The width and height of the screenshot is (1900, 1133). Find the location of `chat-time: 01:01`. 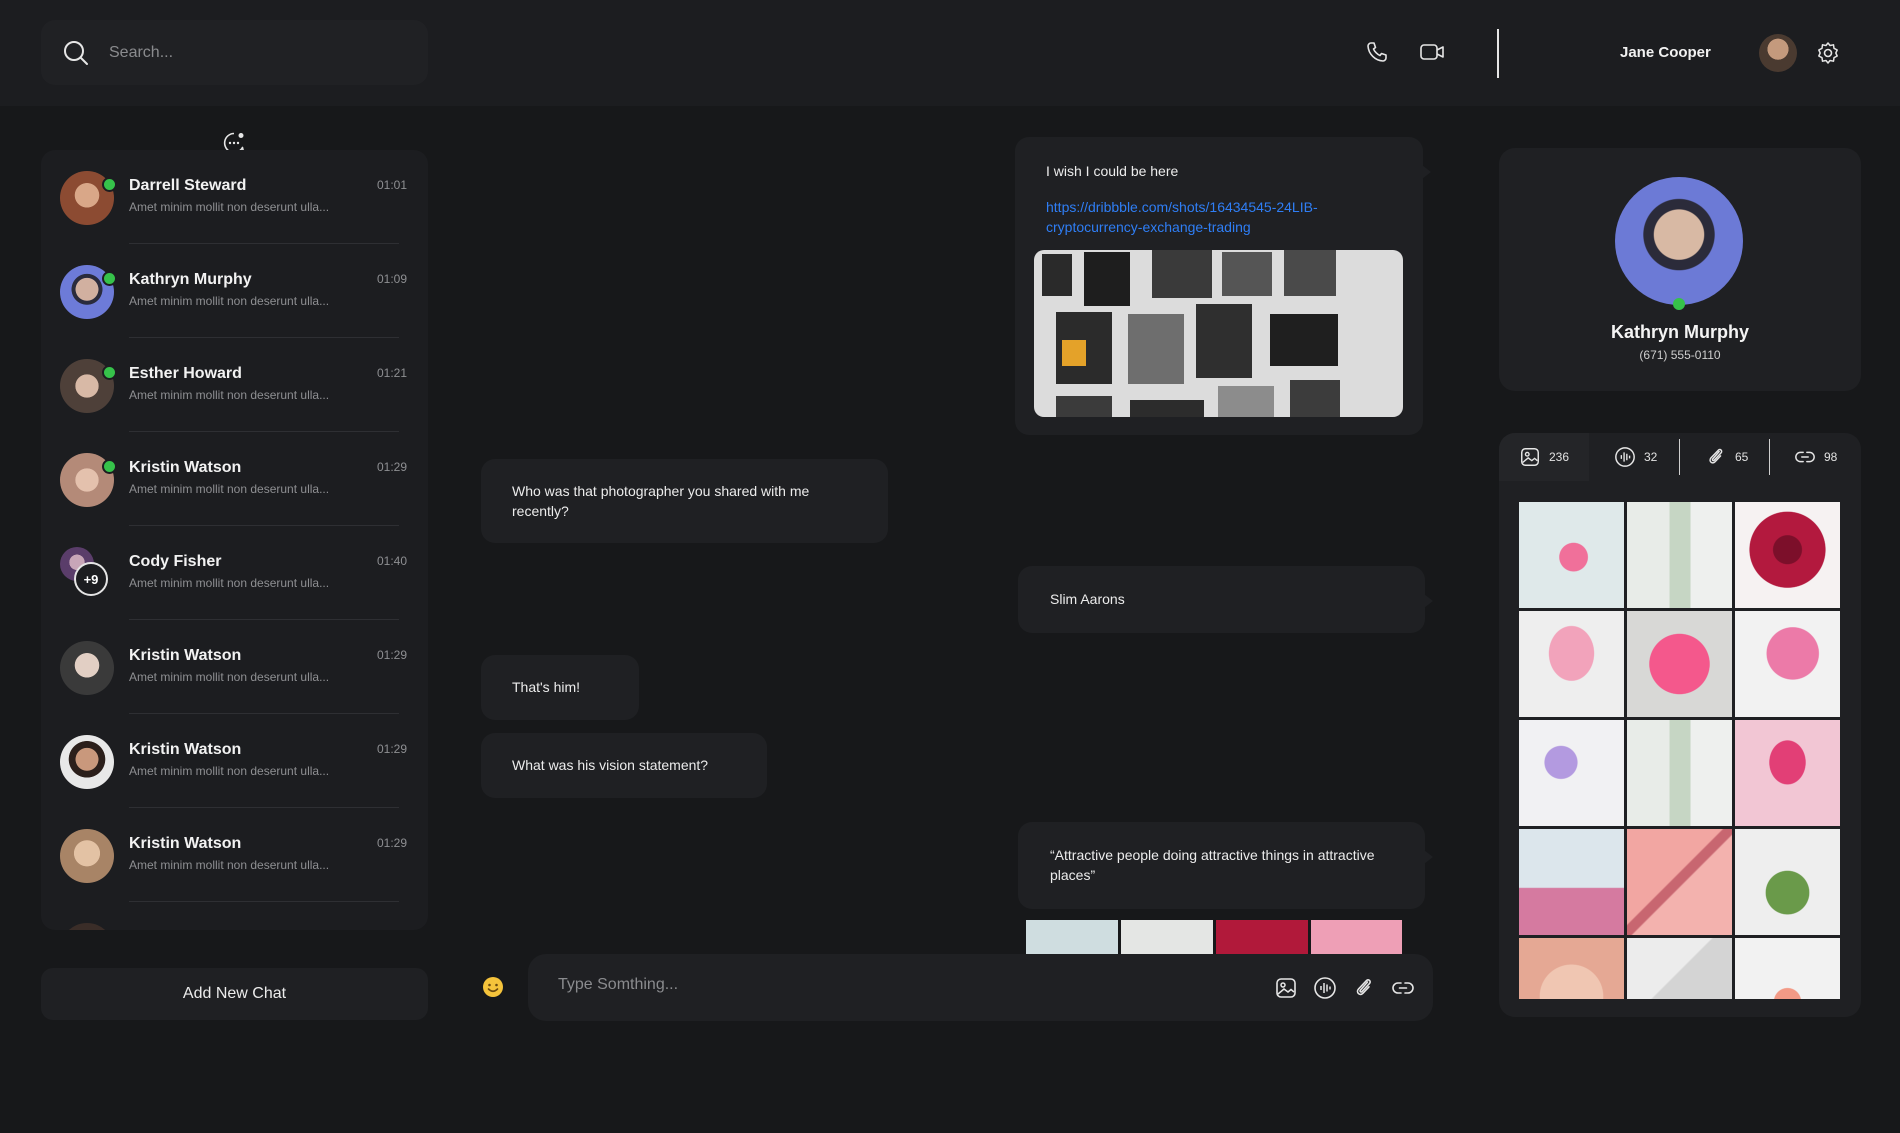

chat-time: 01:01 is located at coordinates (392, 185).